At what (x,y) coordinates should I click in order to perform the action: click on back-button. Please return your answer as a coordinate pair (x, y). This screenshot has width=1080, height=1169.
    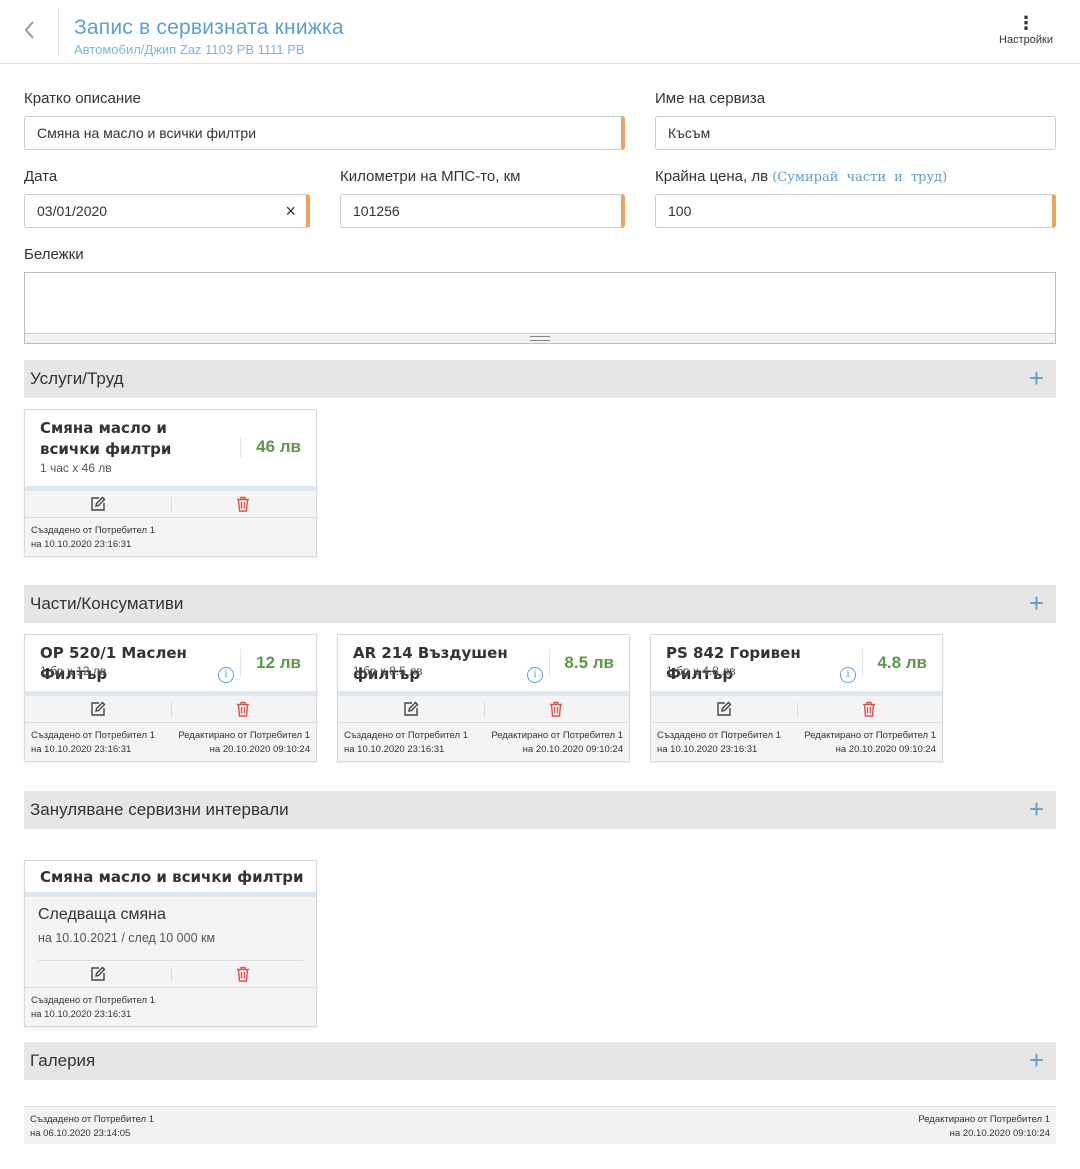
    Looking at the image, I should click on (30, 30).